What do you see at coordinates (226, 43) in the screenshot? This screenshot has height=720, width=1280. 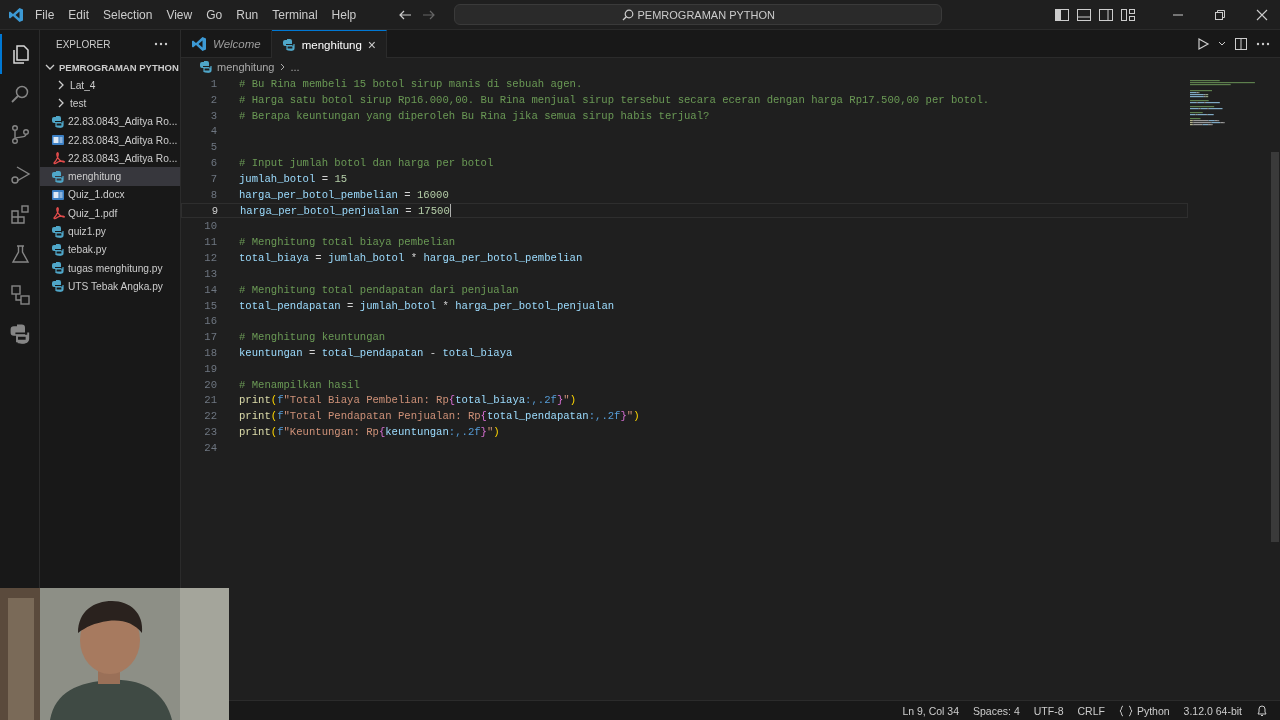 I see `editor-tab: Welcome` at bounding box center [226, 43].